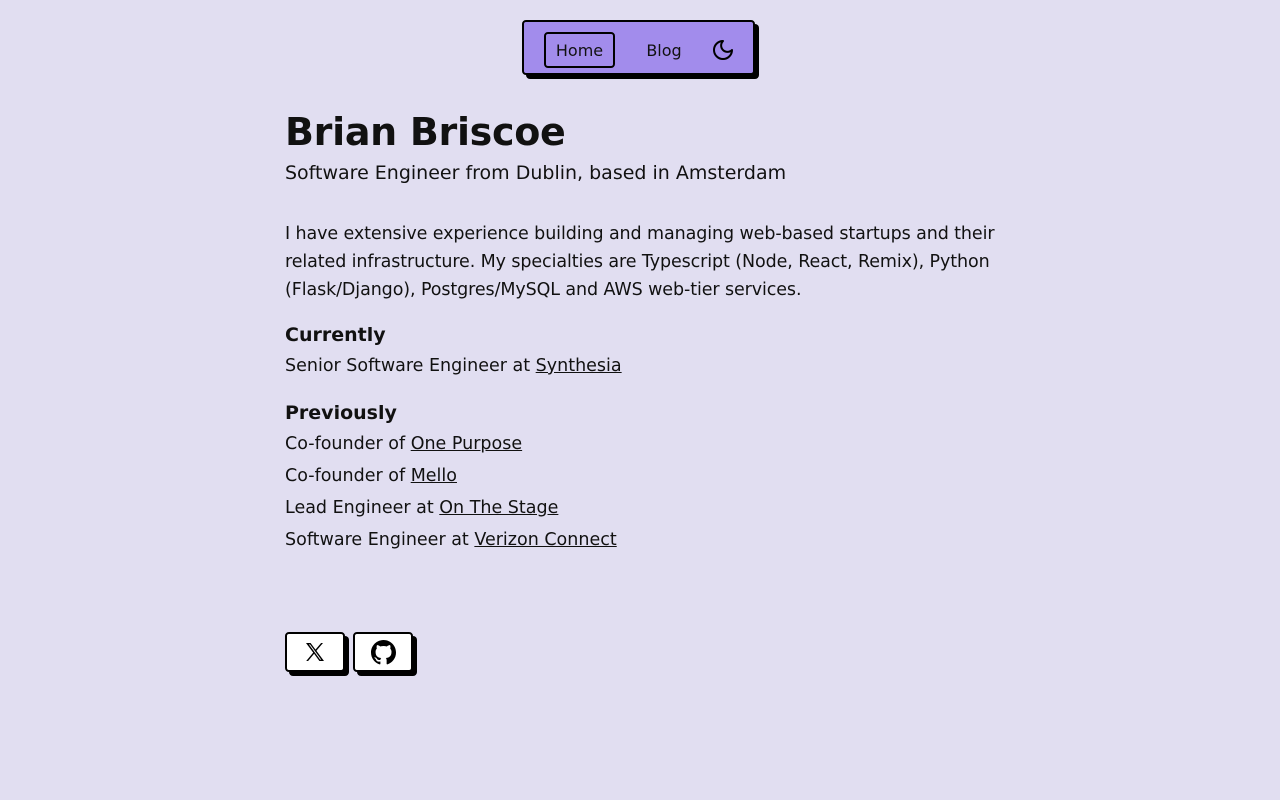  What do you see at coordinates (645, 366) in the screenshot?
I see `current-role: Senior Software Engineer at Synthesia` at bounding box center [645, 366].